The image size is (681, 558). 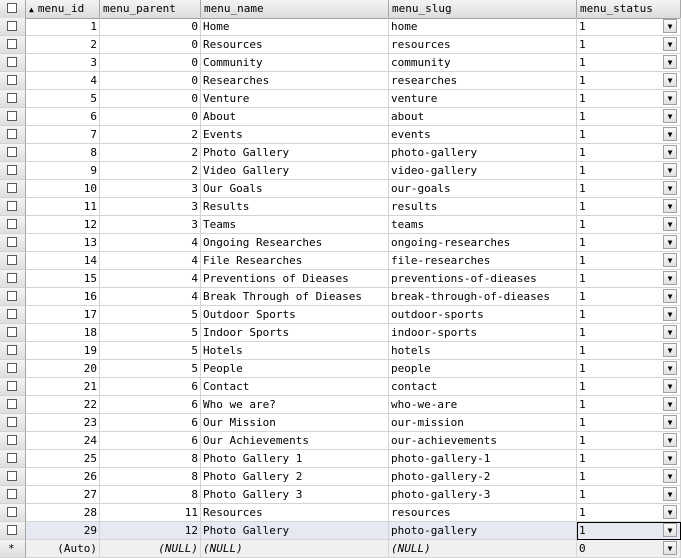 I want to click on table-row: 23 6 Our Mission our-mission 1 ▼, so click(x=340, y=423).